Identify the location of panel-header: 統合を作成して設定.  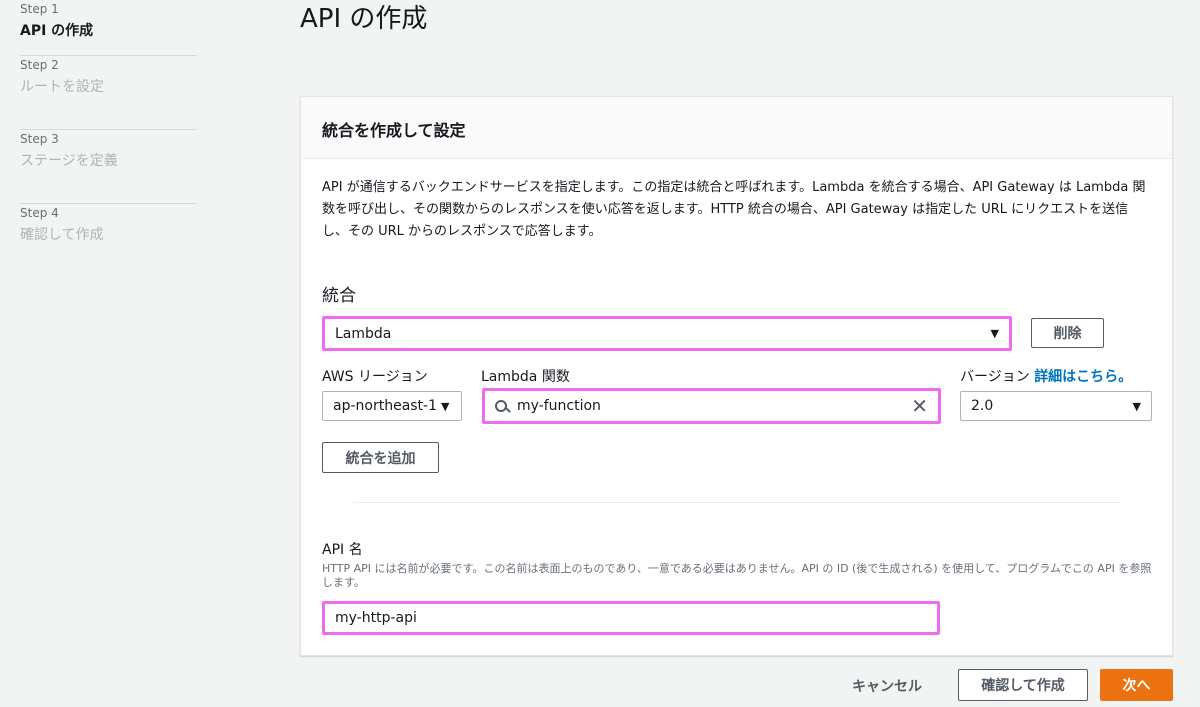
(736, 128).